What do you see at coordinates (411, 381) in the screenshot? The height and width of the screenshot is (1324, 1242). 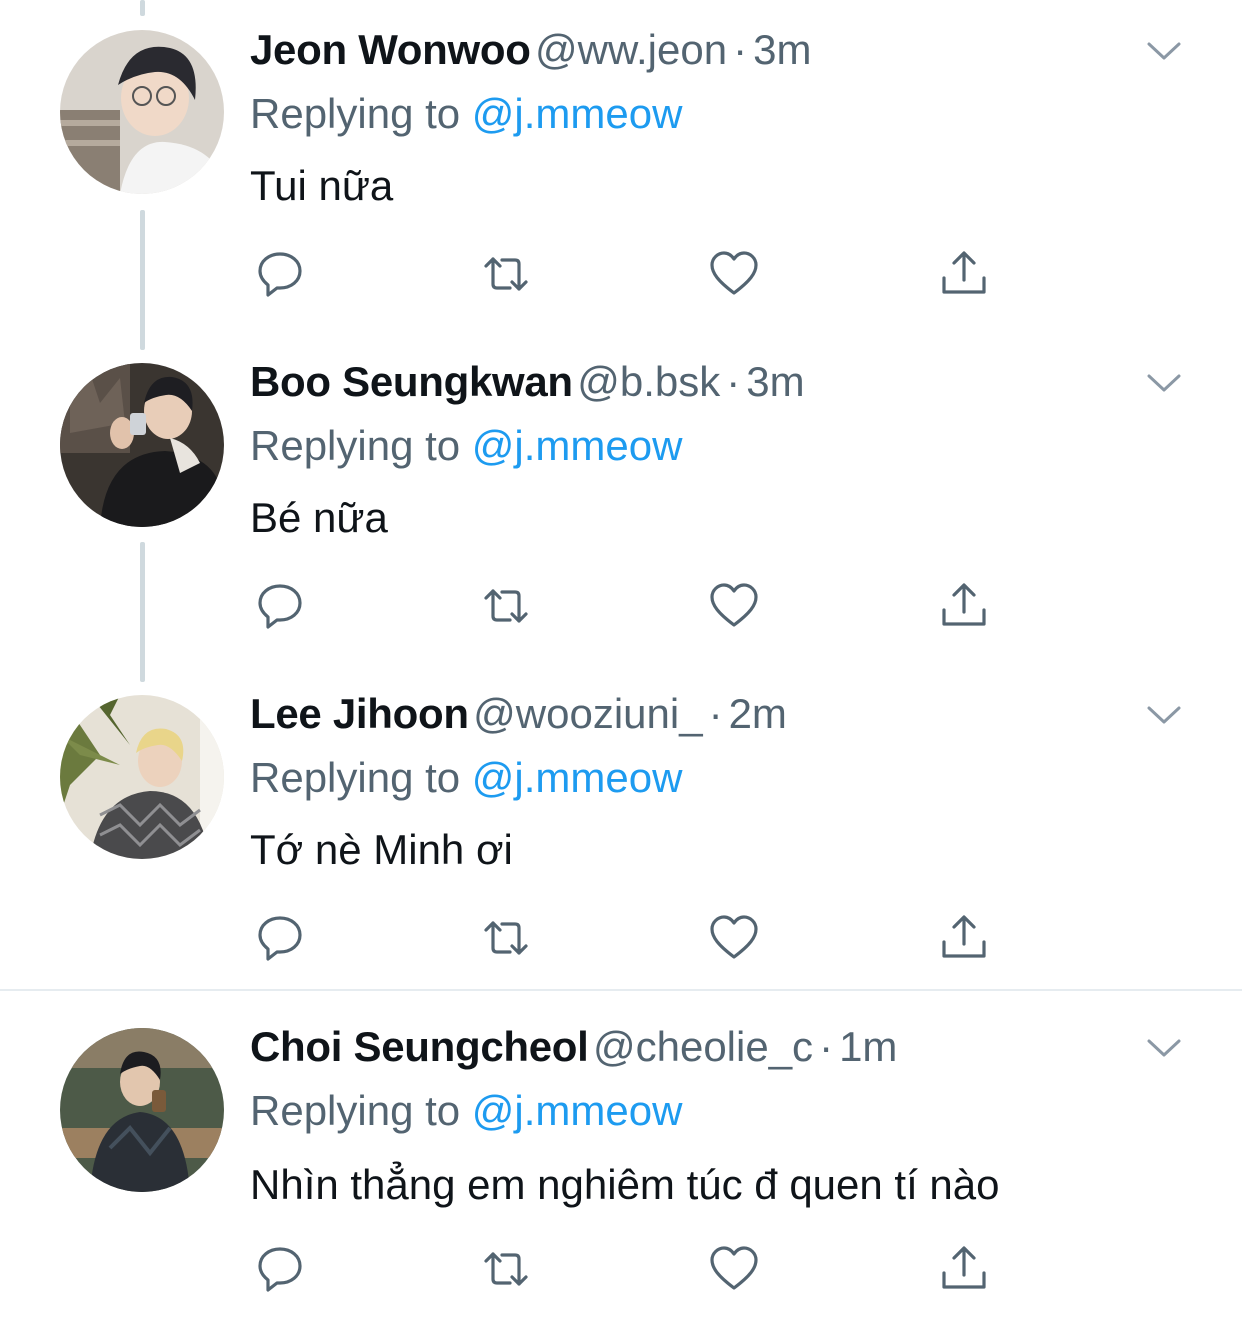 I see `display-name: Boo Seungkwan` at bounding box center [411, 381].